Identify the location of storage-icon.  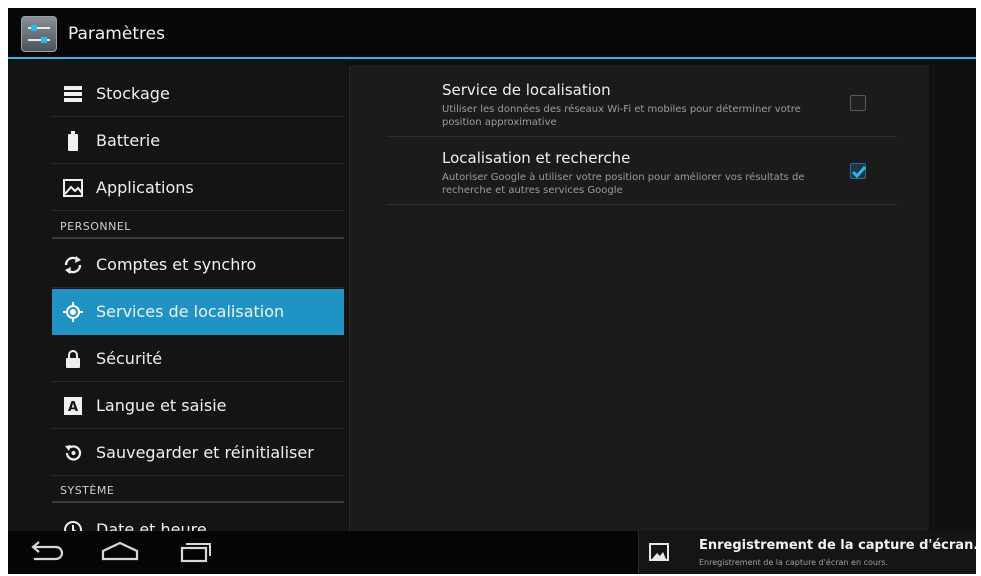
(73, 94).